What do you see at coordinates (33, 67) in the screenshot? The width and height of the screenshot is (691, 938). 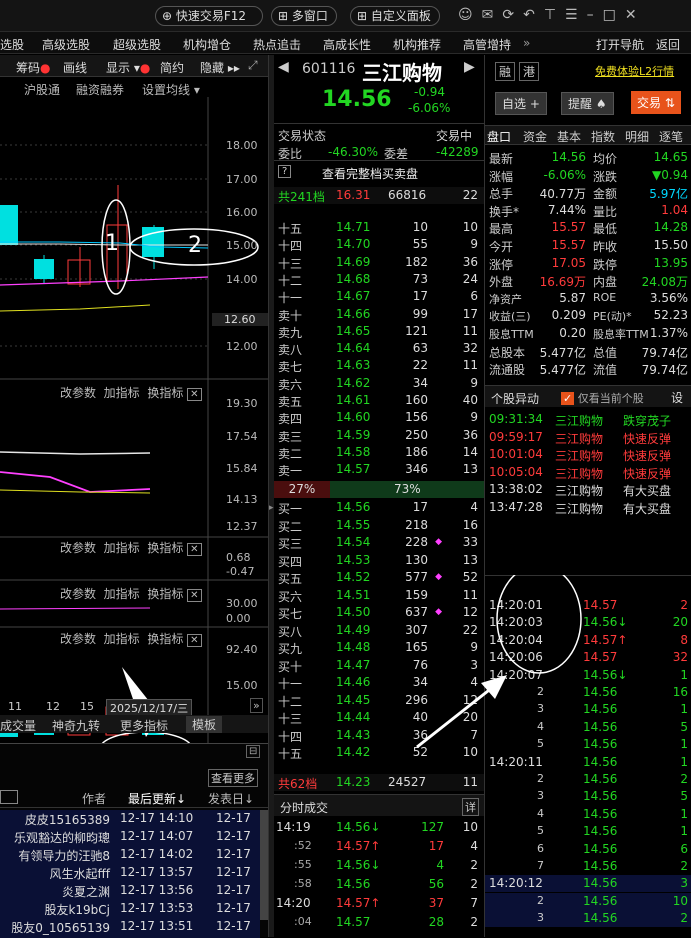 I see `toolbar-chips: 筹码●` at bounding box center [33, 67].